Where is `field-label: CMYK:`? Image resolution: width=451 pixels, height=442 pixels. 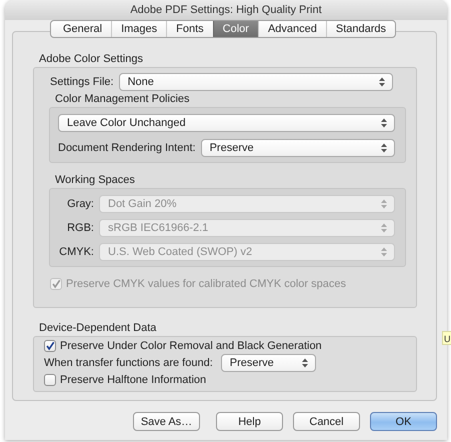
field-label: CMYK: is located at coordinates (76, 252).